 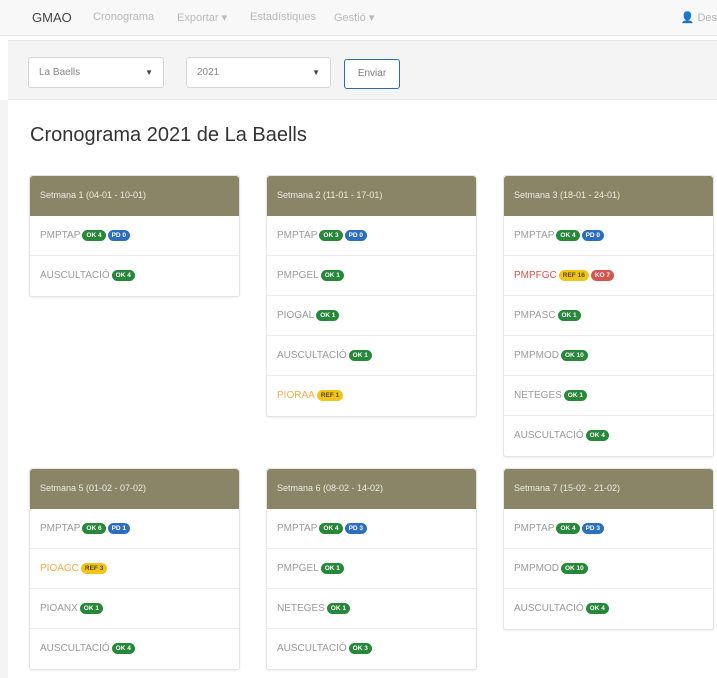 What do you see at coordinates (94, 568) in the screenshot?
I see `status-badge-ref: REF 3` at bounding box center [94, 568].